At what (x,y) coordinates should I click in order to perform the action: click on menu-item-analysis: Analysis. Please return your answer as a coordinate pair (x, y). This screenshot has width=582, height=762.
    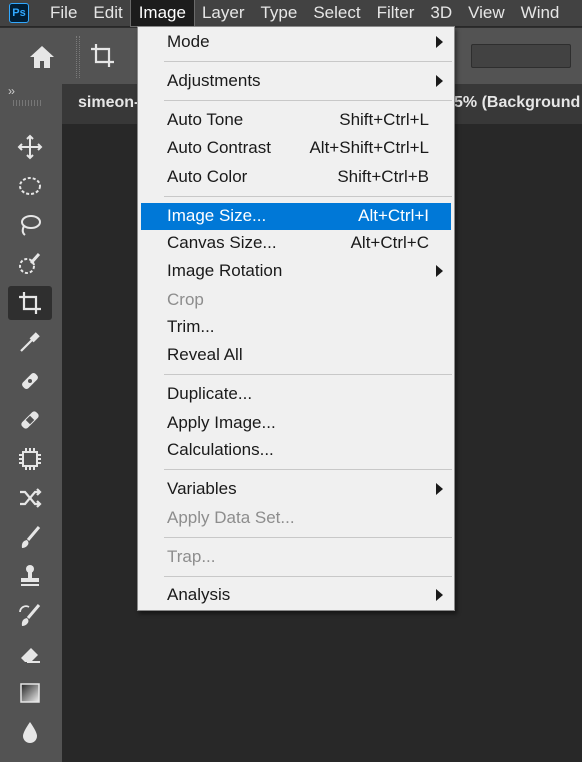
    Looking at the image, I should click on (296, 595).